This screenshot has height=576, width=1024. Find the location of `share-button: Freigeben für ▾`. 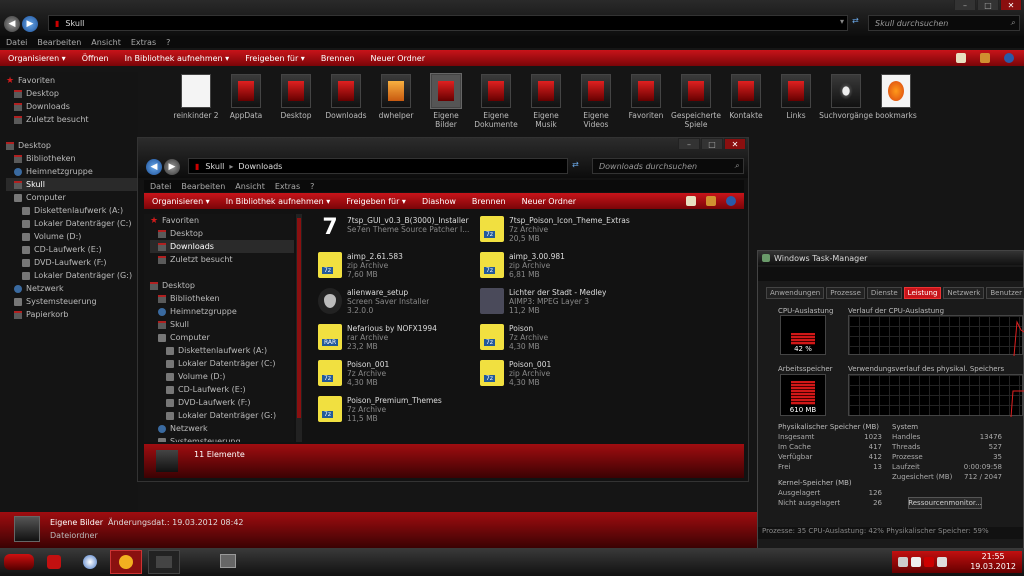

share-button: Freigeben für ▾ is located at coordinates (275, 58).